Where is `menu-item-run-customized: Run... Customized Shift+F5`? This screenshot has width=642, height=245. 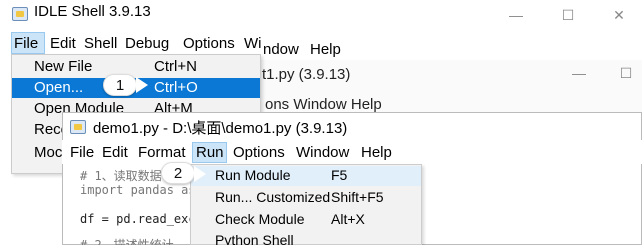 menu-item-run-customized: Run... Customized Shift+F5 is located at coordinates (306, 198).